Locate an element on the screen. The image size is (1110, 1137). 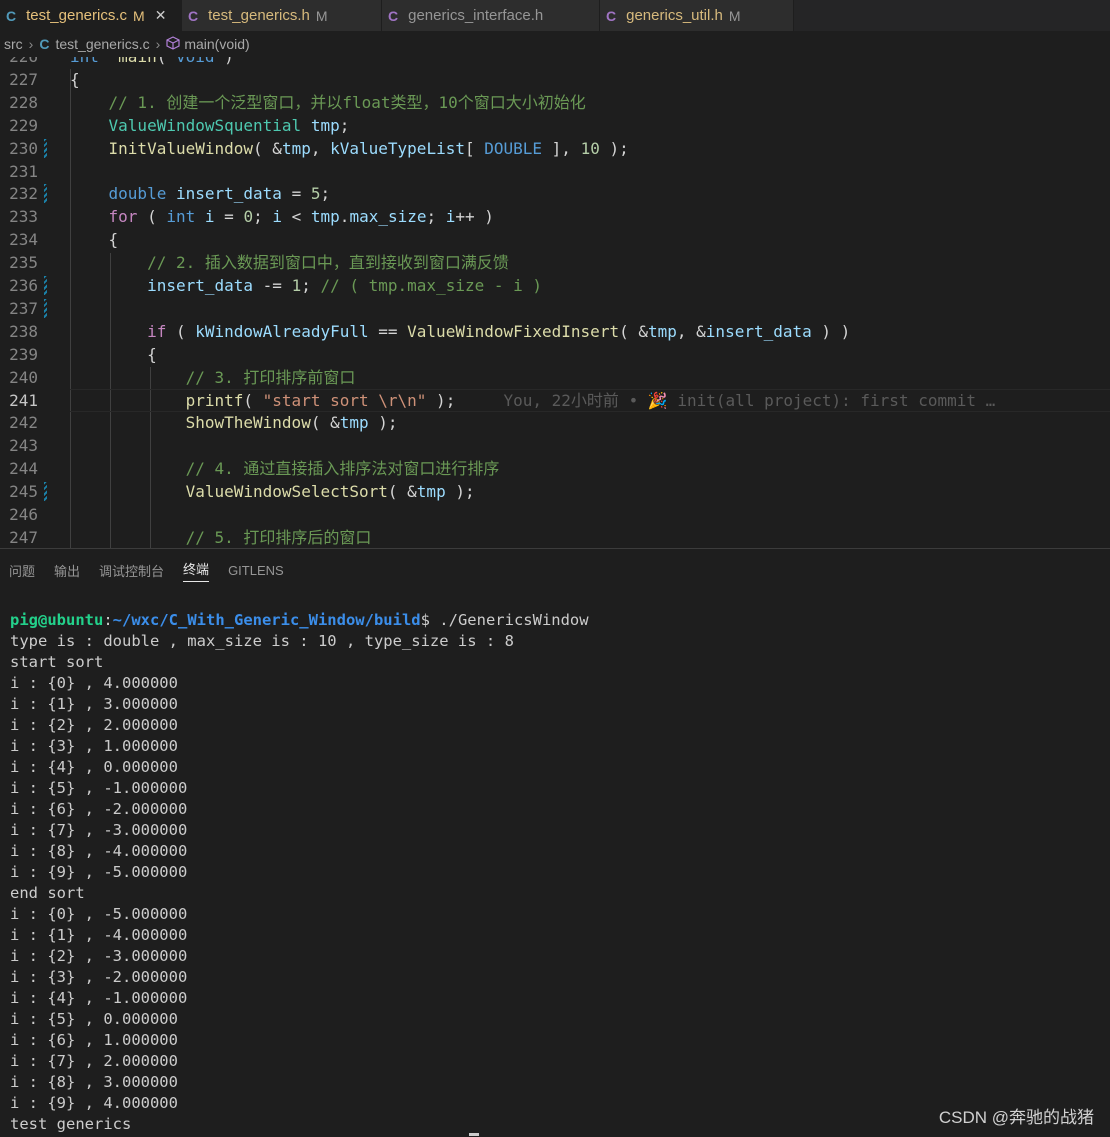
panel-tab: GITLENS is located at coordinates (256, 570).